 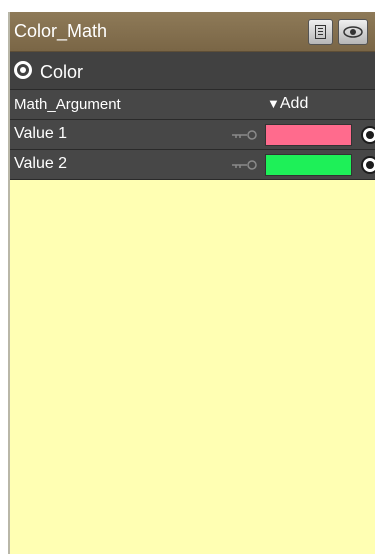 I want to click on param-label: Value 1, so click(x=41, y=133).